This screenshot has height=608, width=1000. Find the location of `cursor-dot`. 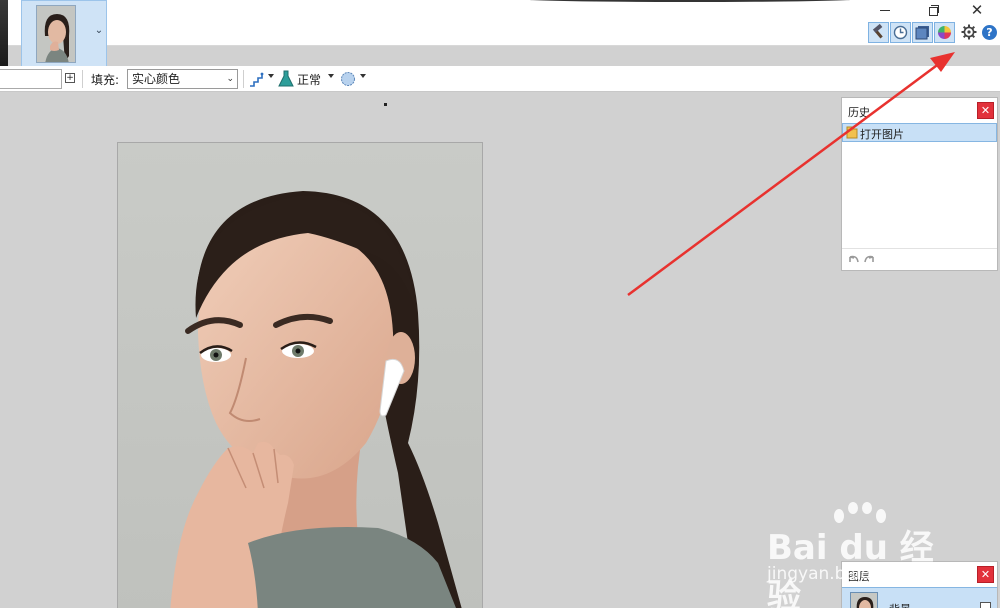

cursor-dot is located at coordinates (385, 104).